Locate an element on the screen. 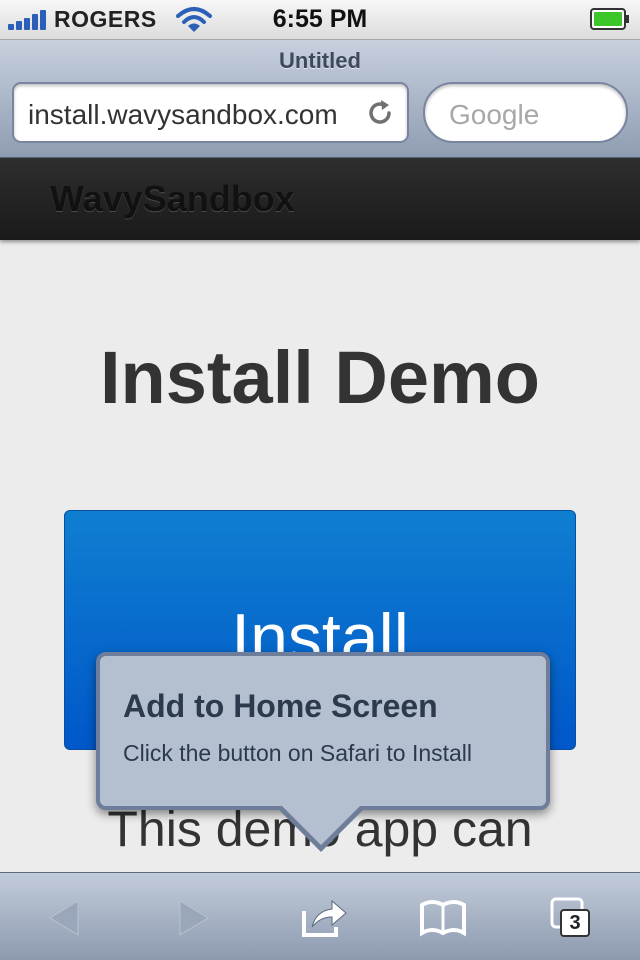 The height and width of the screenshot is (960, 640). tabs-button: 3 is located at coordinates (571, 918).